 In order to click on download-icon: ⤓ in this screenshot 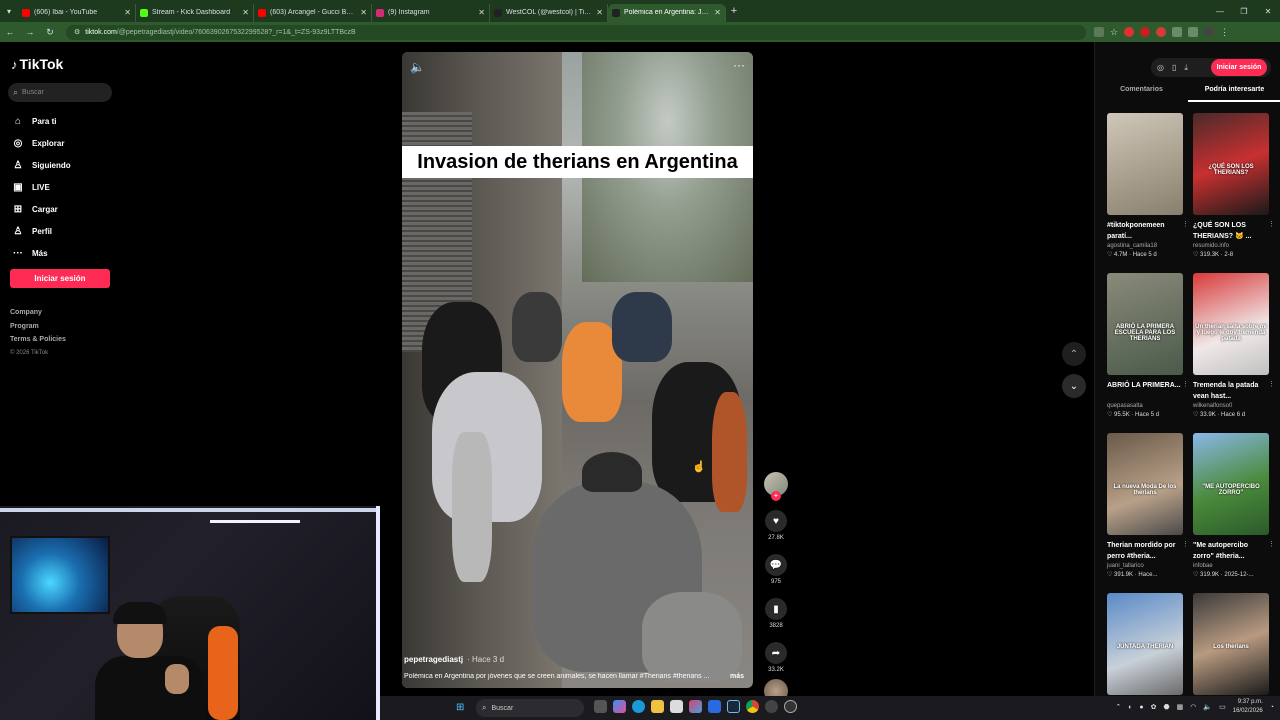, I will do `click(1186, 68)`.